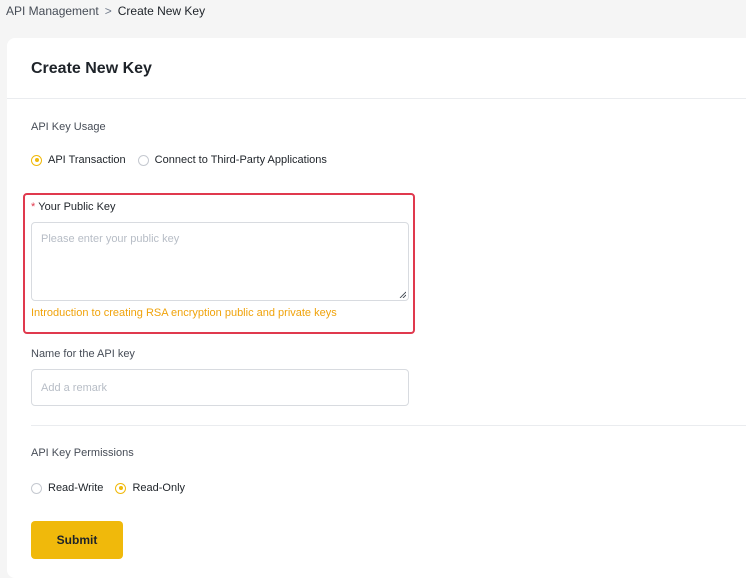 Image resolution: width=746 pixels, height=578 pixels. Describe the element at coordinates (76, 488) in the screenshot. I see `permission-option-label: Read-Write` at that location.